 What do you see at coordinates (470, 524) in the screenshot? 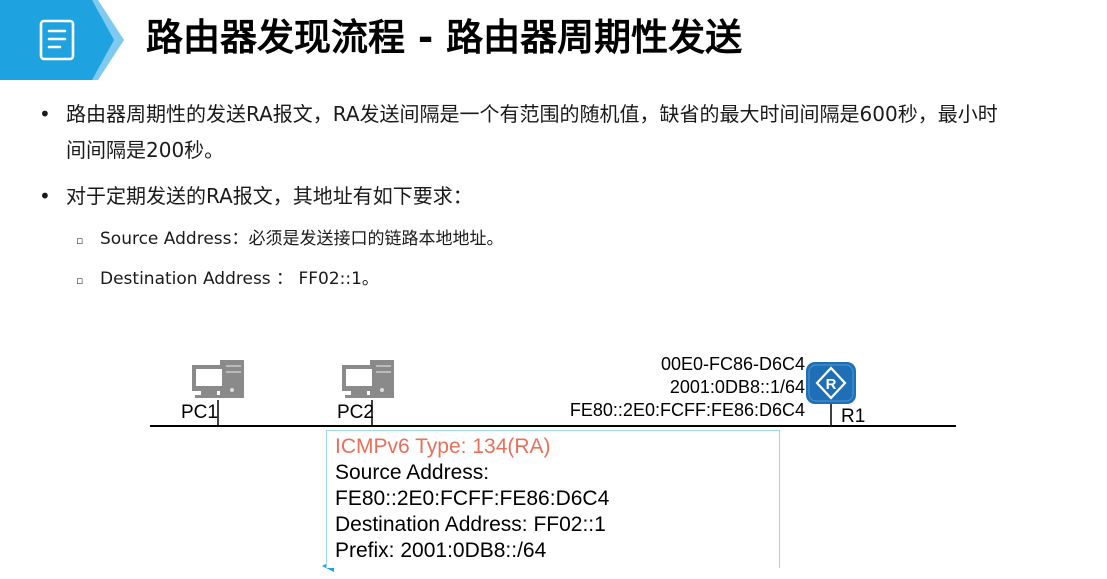
I see `ra-destination-address: Destination Address: FF02::1` at bounding box center [470, 524].